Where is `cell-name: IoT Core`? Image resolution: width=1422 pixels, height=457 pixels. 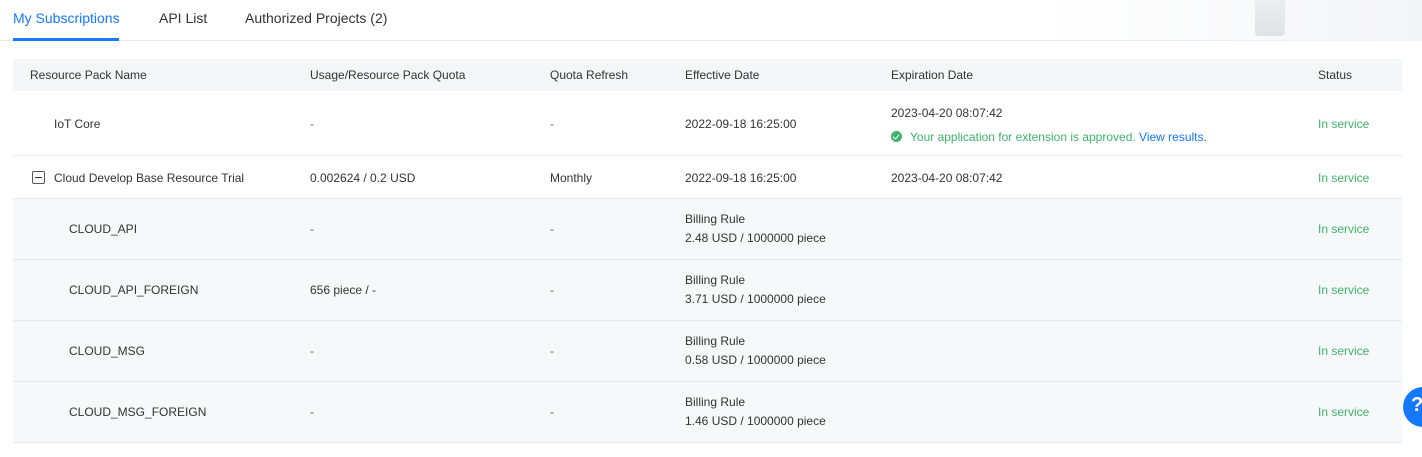
cell-name: IoT Core is located at coordinates (77, 124).